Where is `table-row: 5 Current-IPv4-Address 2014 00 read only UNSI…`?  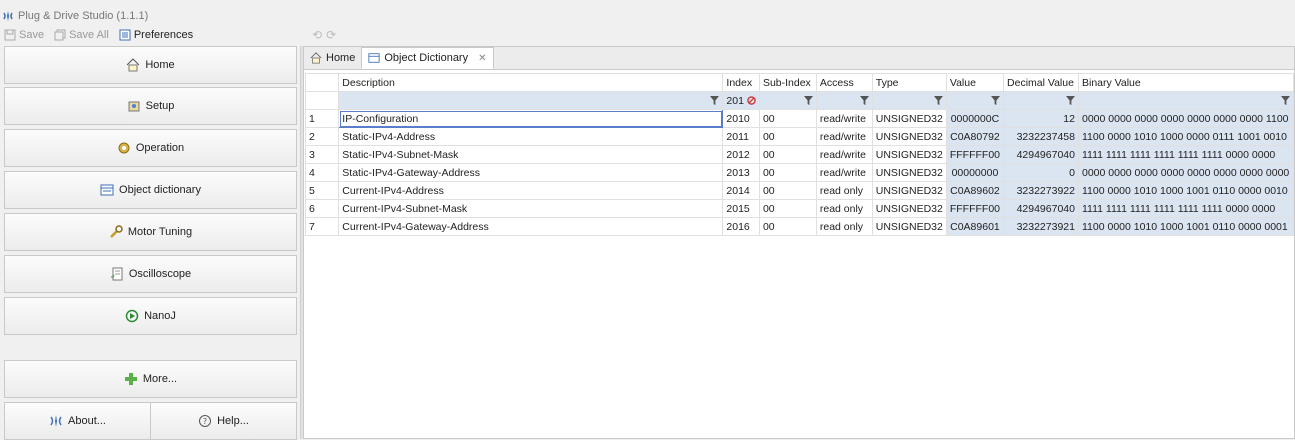 table-row: 5 Current-IPv4-Address 2014 00 read only UNSI… is located at coordinates (799, 190).